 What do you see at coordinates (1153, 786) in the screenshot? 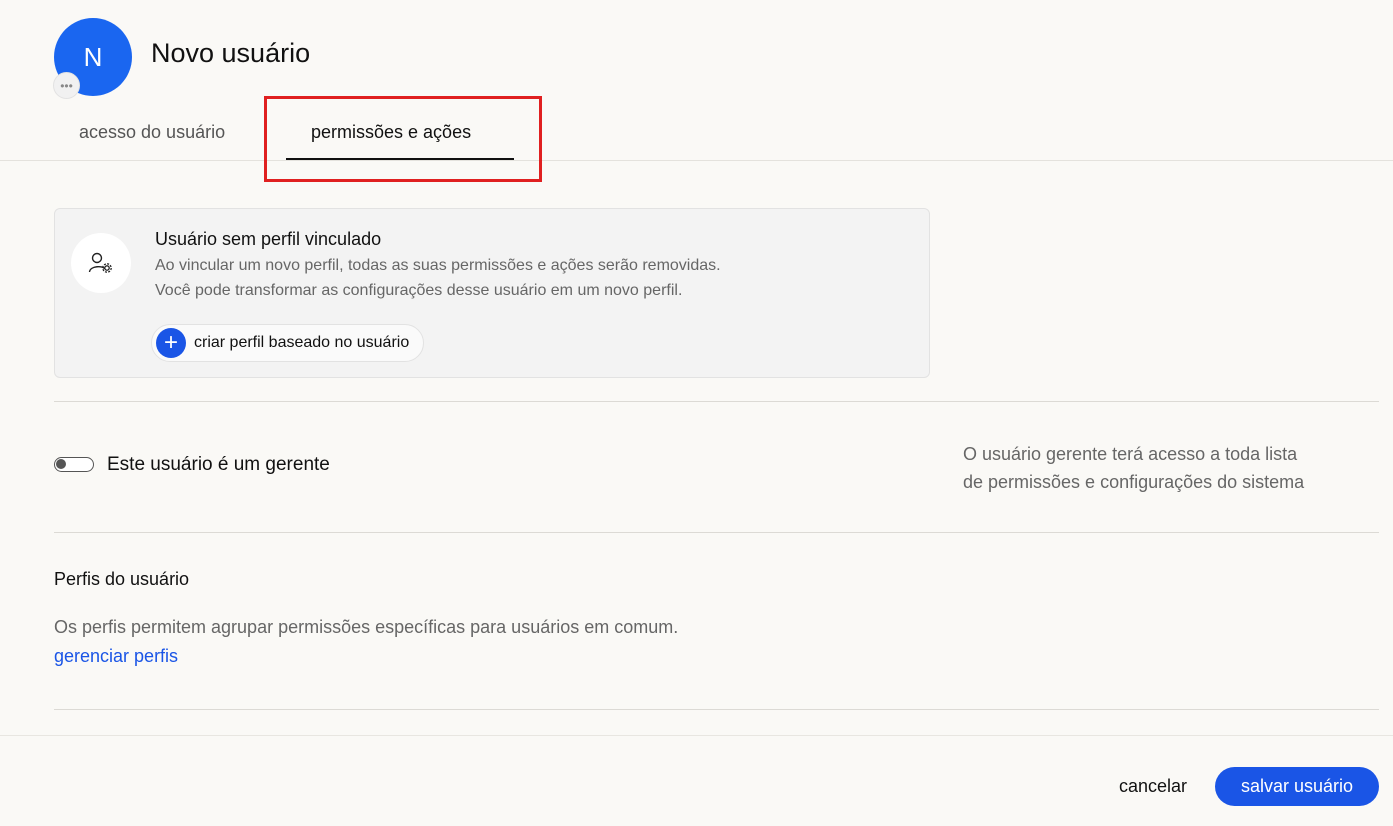
I see `cancel-button: cancelar` at bounding box center [1153, 786].